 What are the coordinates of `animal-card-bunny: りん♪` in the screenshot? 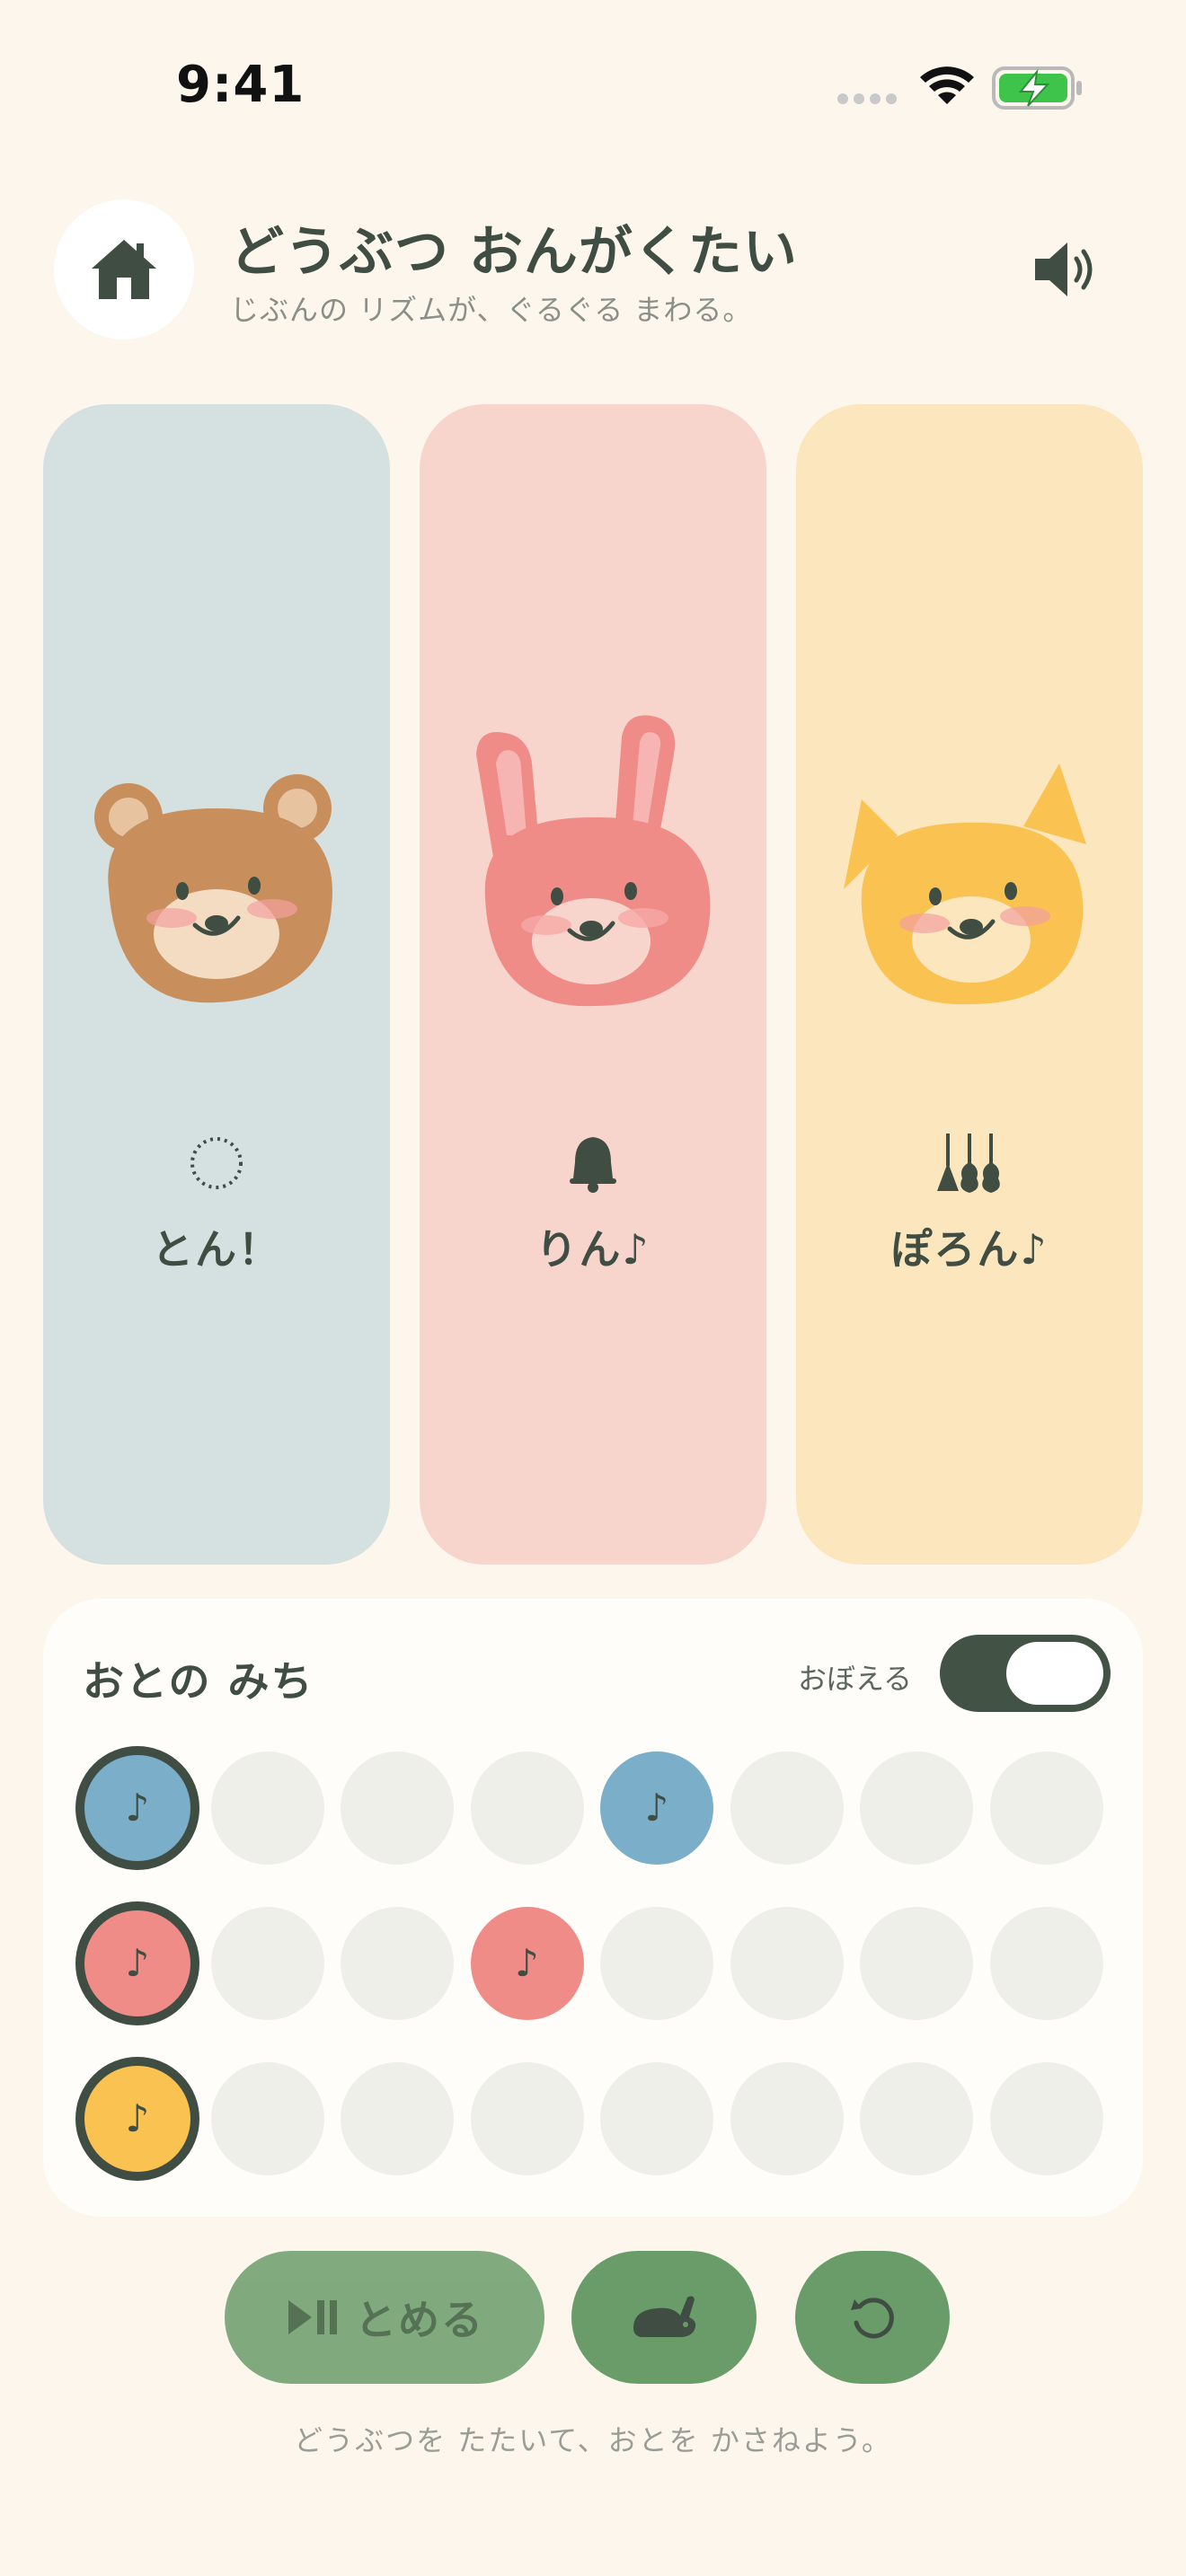 It's located at (593, 985).